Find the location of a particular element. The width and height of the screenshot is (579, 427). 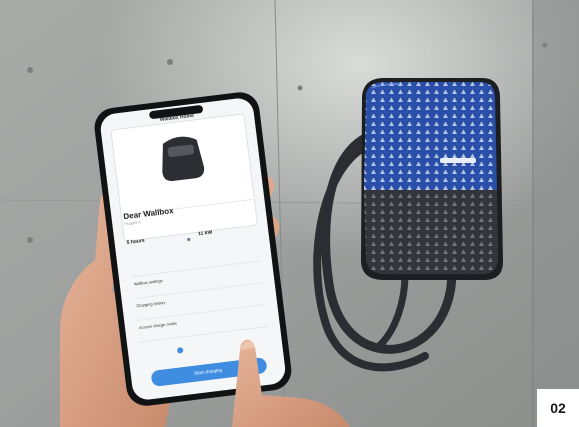

menu-item-settings: Wallbox settings is located at coordinates (147, 282).